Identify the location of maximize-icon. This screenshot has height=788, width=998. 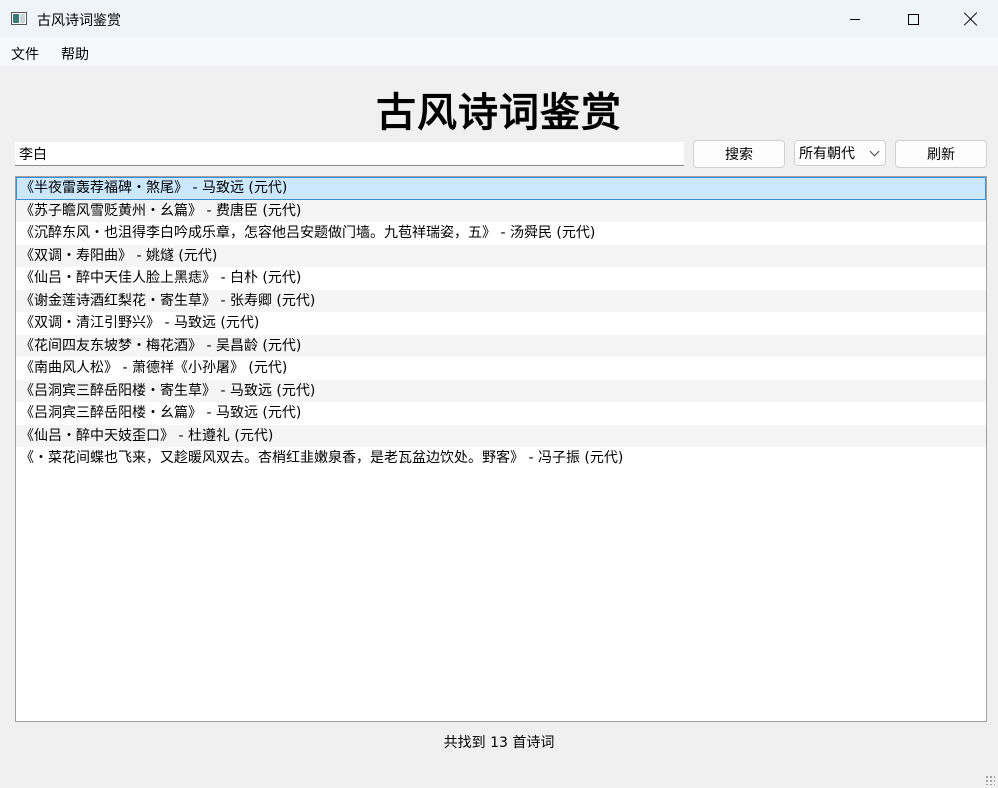
(913, 19).